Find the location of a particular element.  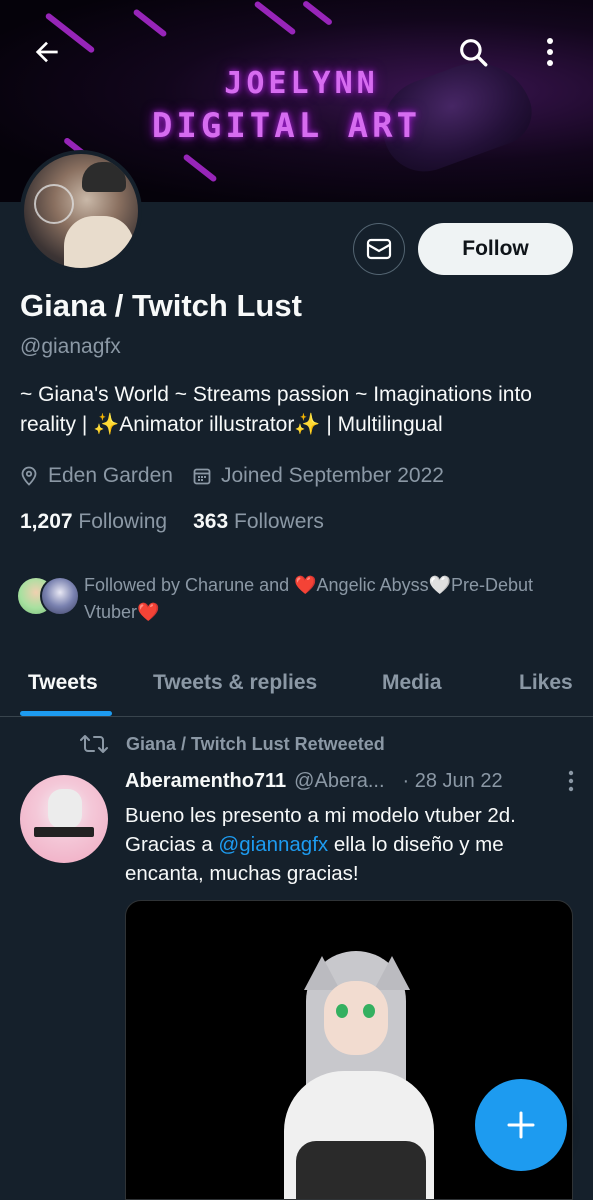

profile-tabs: Tweets Tweets & replies Media Likes is located at coordinates (296, 683).